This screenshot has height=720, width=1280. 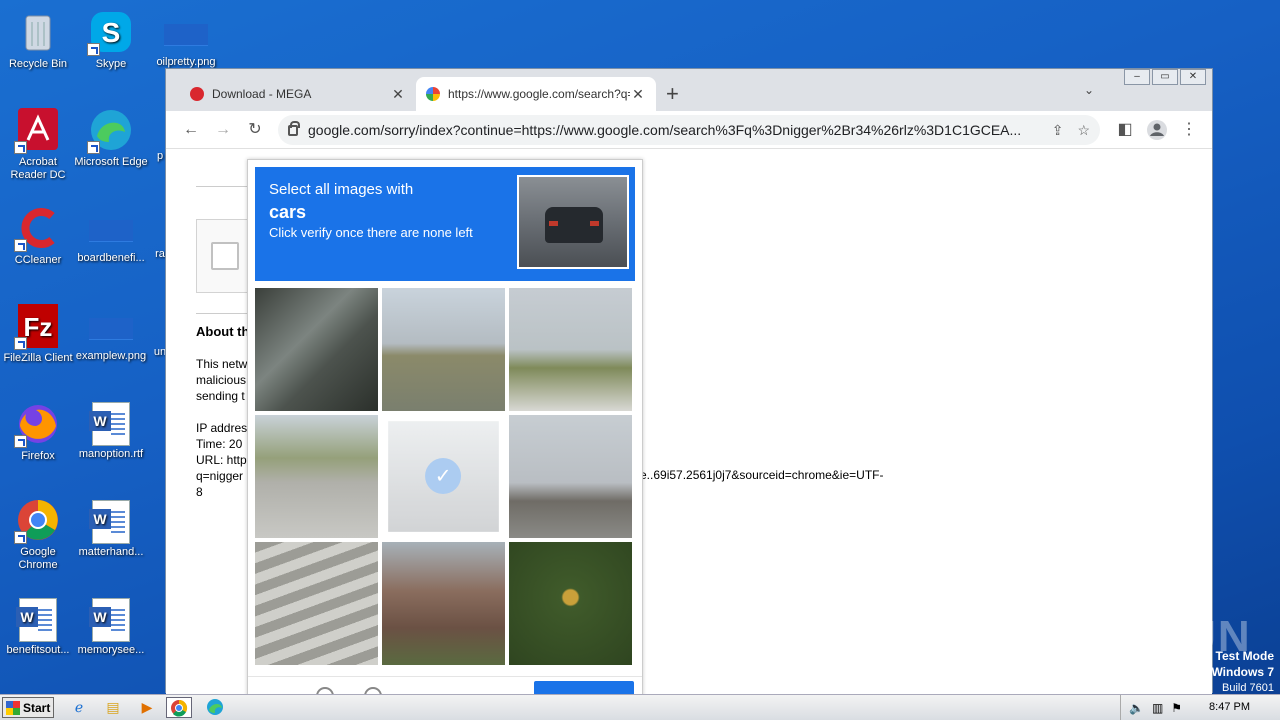 What do you see at coordinates (38, 327) in the screenshot?
I see `svg-text: Fz` at bounding box center [38, 327].